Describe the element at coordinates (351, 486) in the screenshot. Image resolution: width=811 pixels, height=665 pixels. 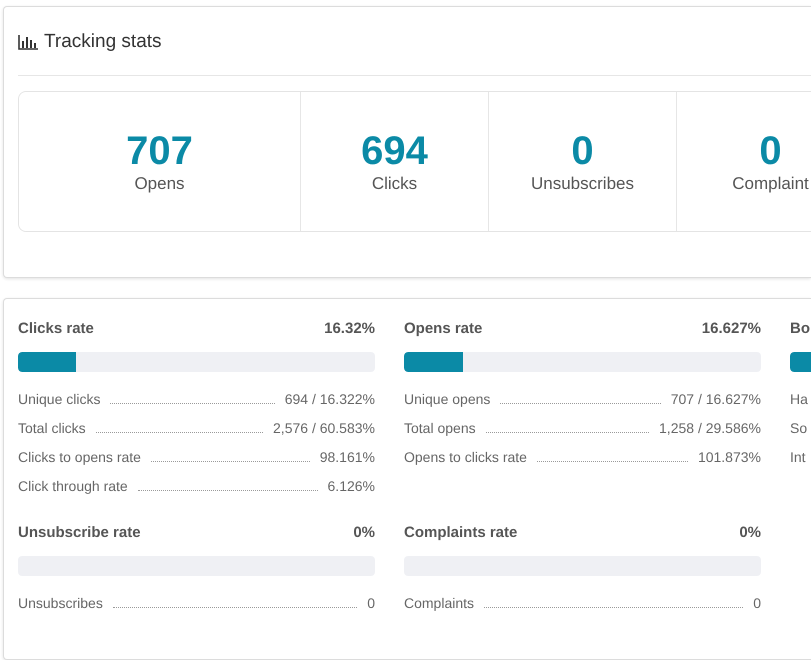
I see `metric-value: 6.126%` at that location.